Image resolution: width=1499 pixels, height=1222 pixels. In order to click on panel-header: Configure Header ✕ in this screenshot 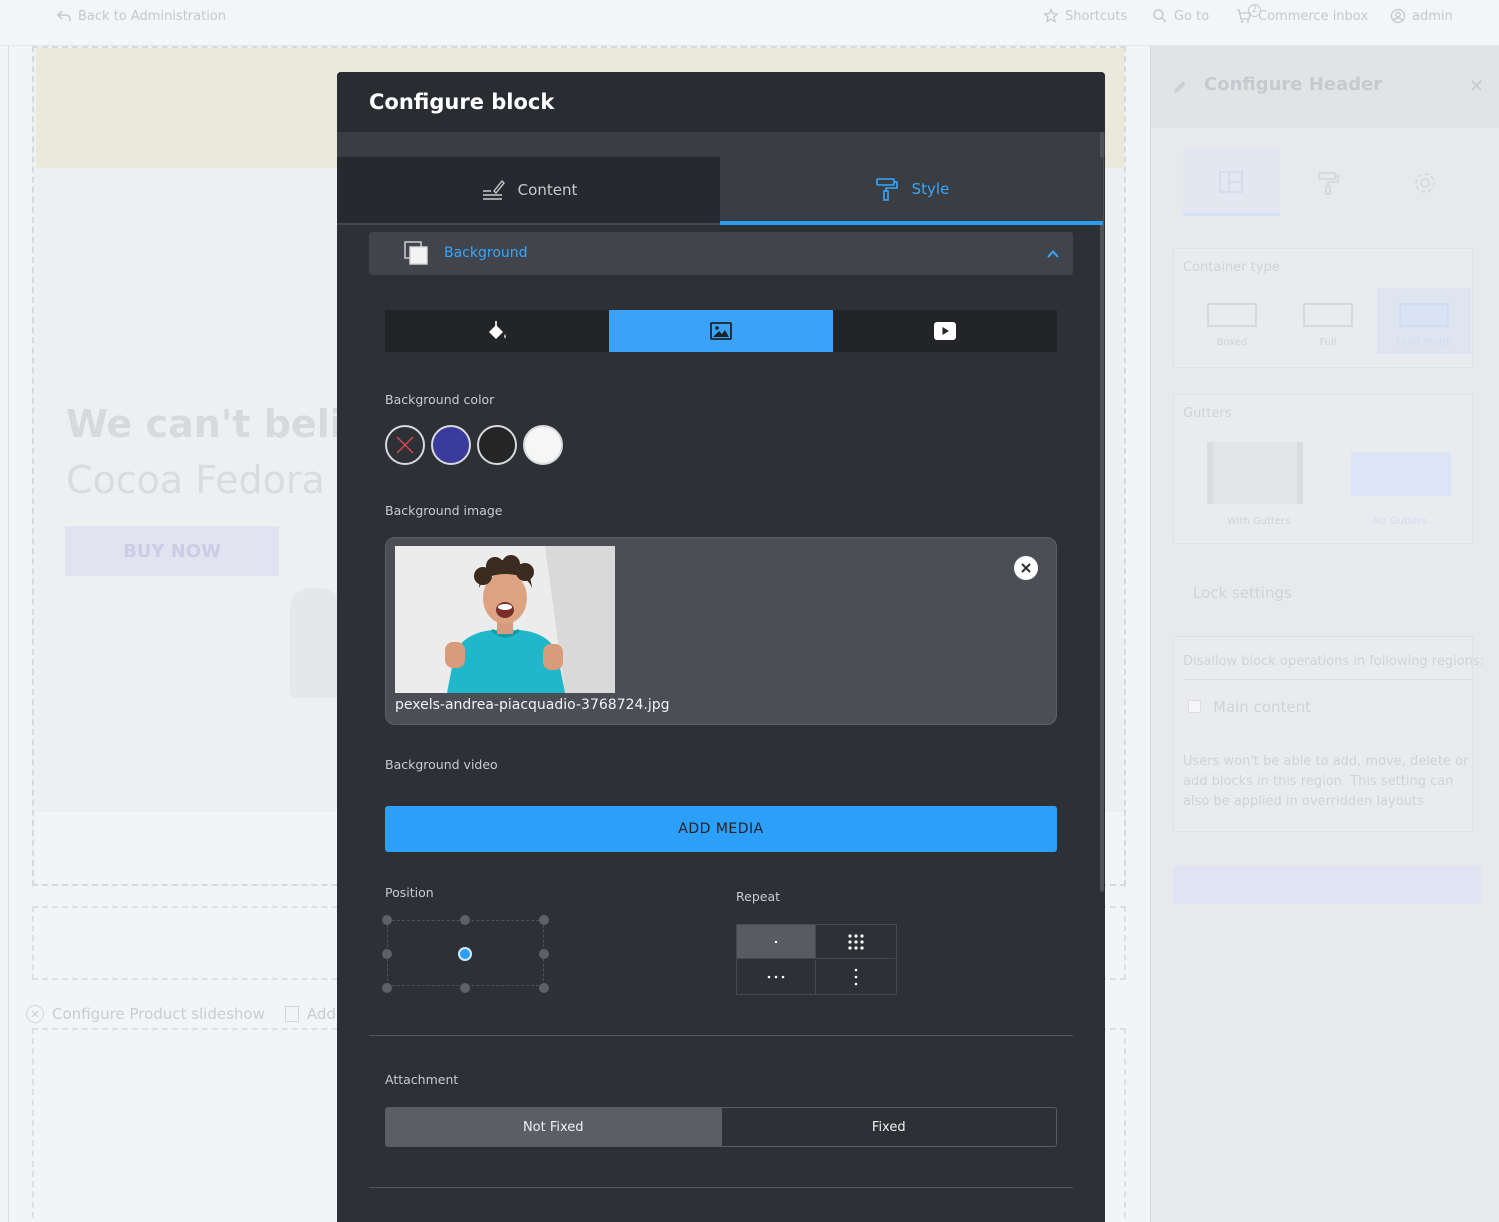, I will do `click(1325, 87)`.